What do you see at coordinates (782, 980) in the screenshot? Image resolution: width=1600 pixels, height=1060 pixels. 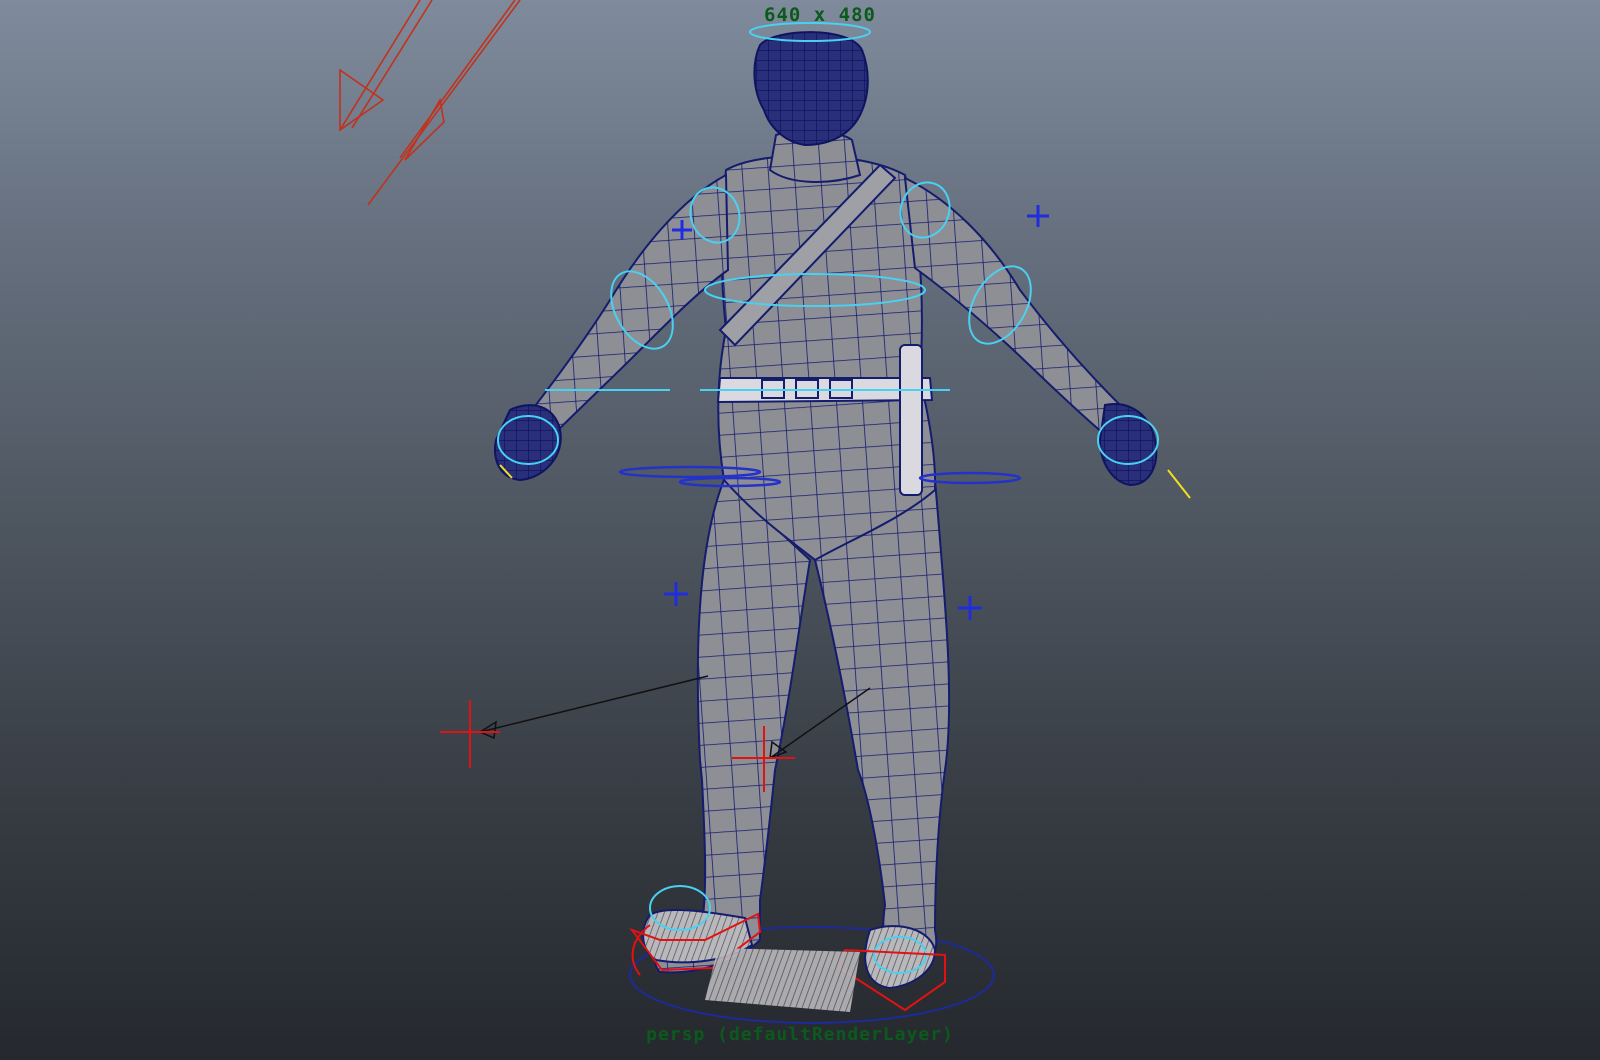 I see `foot-plate` at bounding box center [782, 980].